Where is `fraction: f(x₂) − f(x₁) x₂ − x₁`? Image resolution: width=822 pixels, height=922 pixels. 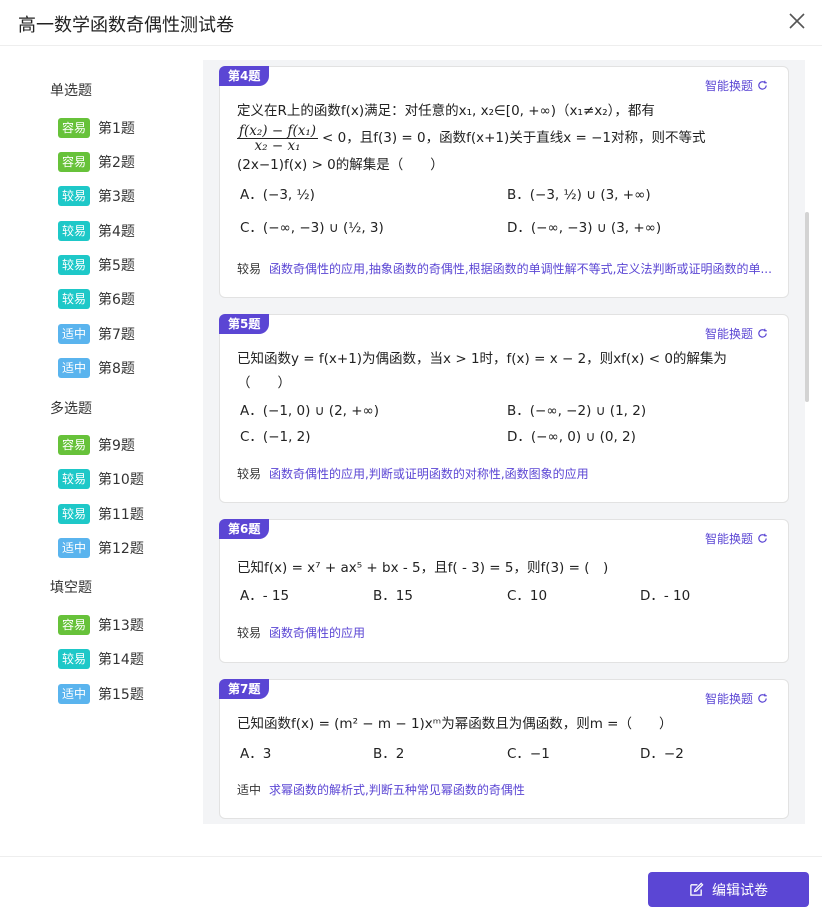 fraction: f(x₂) − f(x₁) x₂ − x₁ is located at coordinates (278, 138).